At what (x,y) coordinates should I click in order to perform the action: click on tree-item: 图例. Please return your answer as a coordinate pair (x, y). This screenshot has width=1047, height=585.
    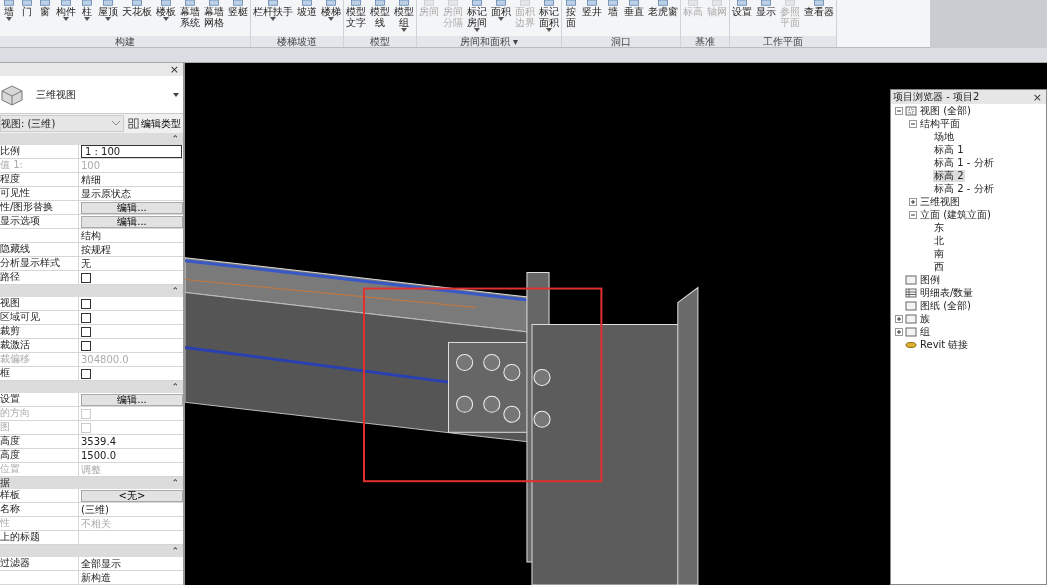
    Looking at the image, I should click on (930, 279).